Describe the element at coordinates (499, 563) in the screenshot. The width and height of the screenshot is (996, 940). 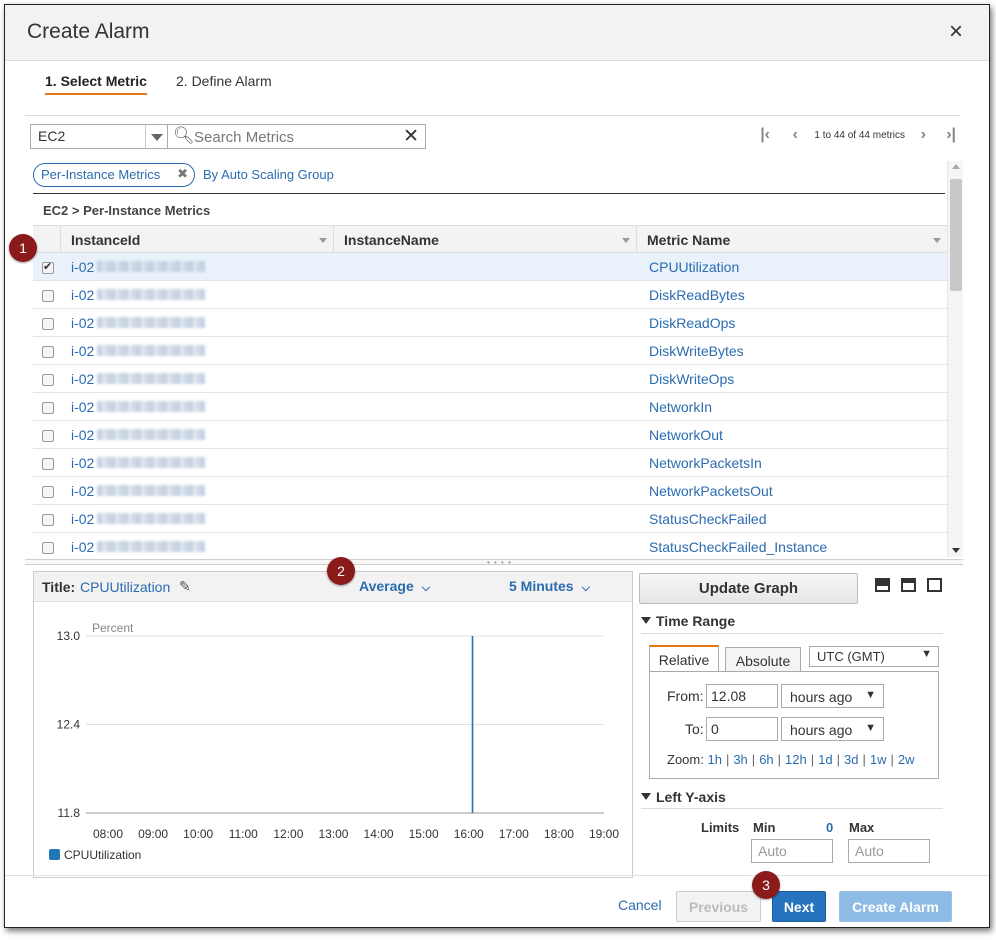
I see `grip-icon: • • • •` at that location.